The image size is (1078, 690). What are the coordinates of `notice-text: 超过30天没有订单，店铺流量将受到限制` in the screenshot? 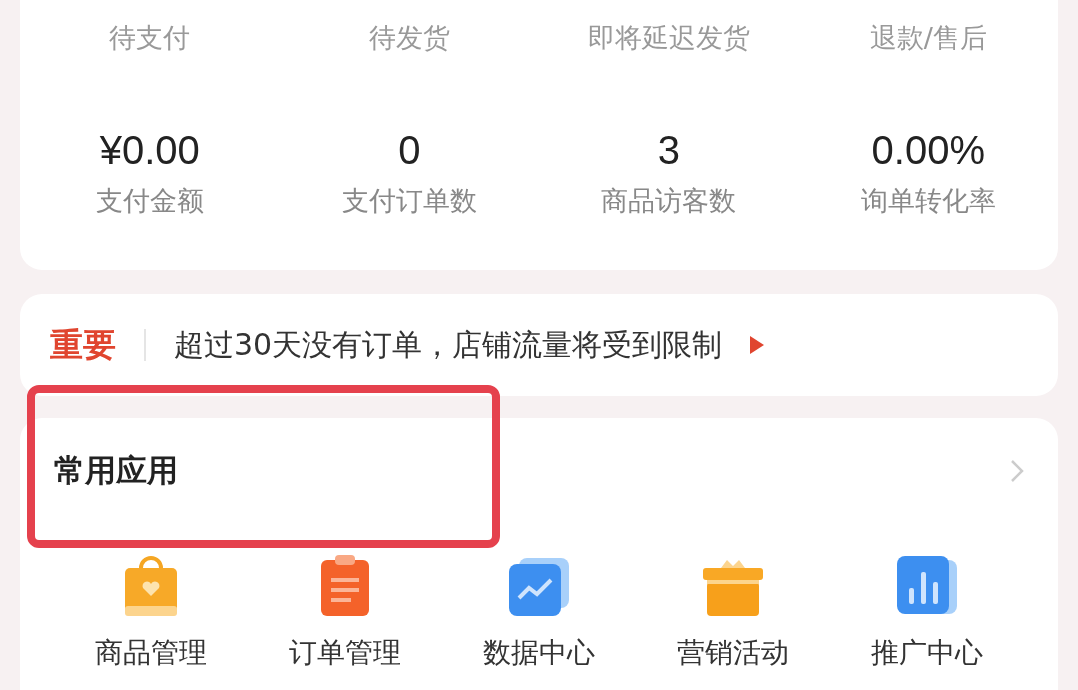 It's located at (448, 344).